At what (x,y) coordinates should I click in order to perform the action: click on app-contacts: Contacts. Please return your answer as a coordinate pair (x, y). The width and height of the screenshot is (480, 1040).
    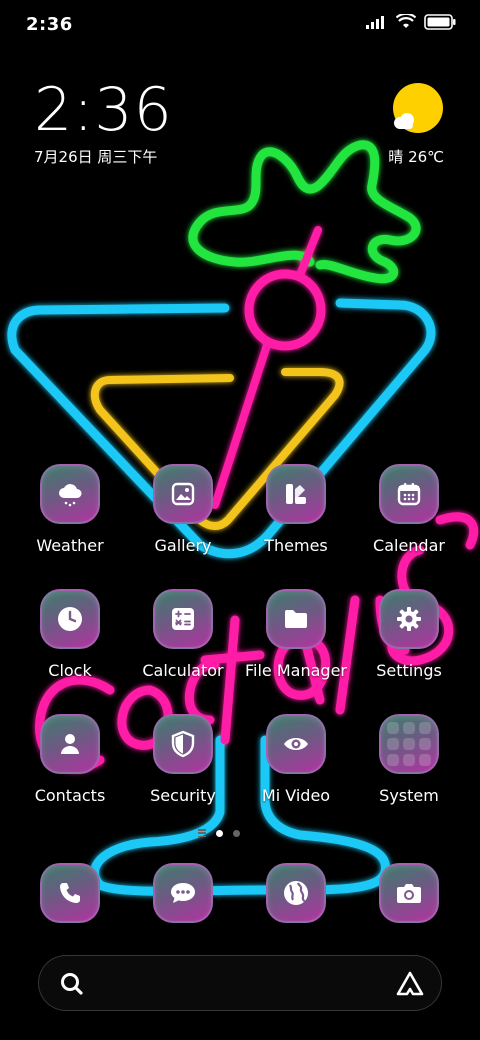
    Looking at the image, I should click on (70, 759).